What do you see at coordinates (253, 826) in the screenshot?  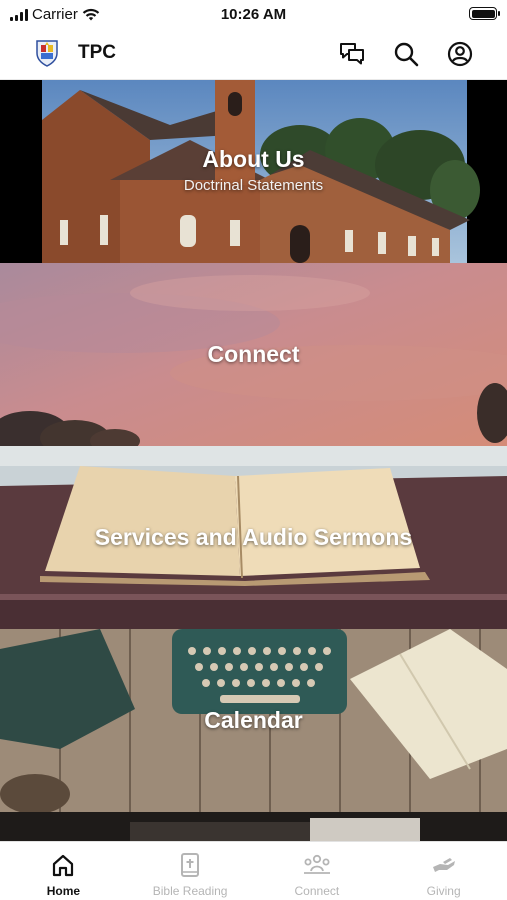 I see `tile-partial` at bounding box center [253, 826].